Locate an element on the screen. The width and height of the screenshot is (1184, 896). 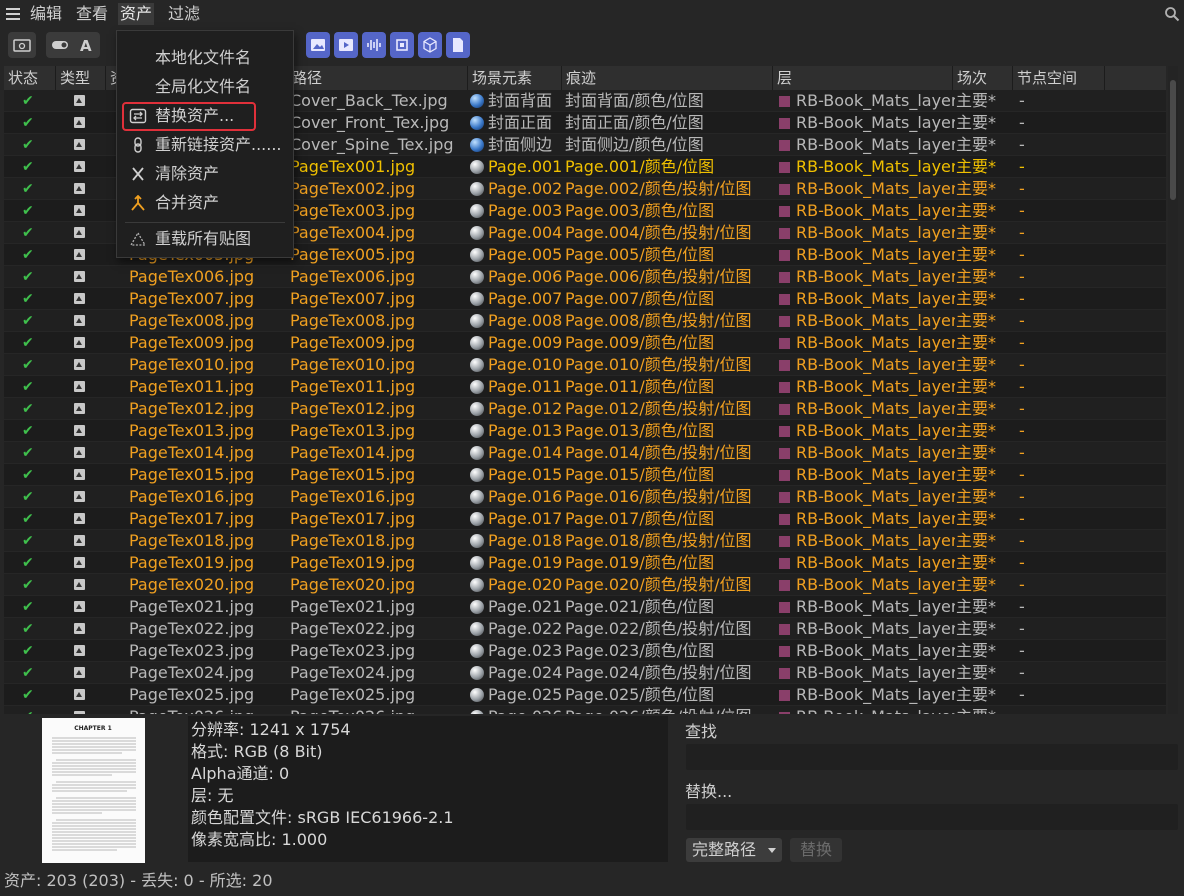
search-icon is located at coordinates (1172, 14).